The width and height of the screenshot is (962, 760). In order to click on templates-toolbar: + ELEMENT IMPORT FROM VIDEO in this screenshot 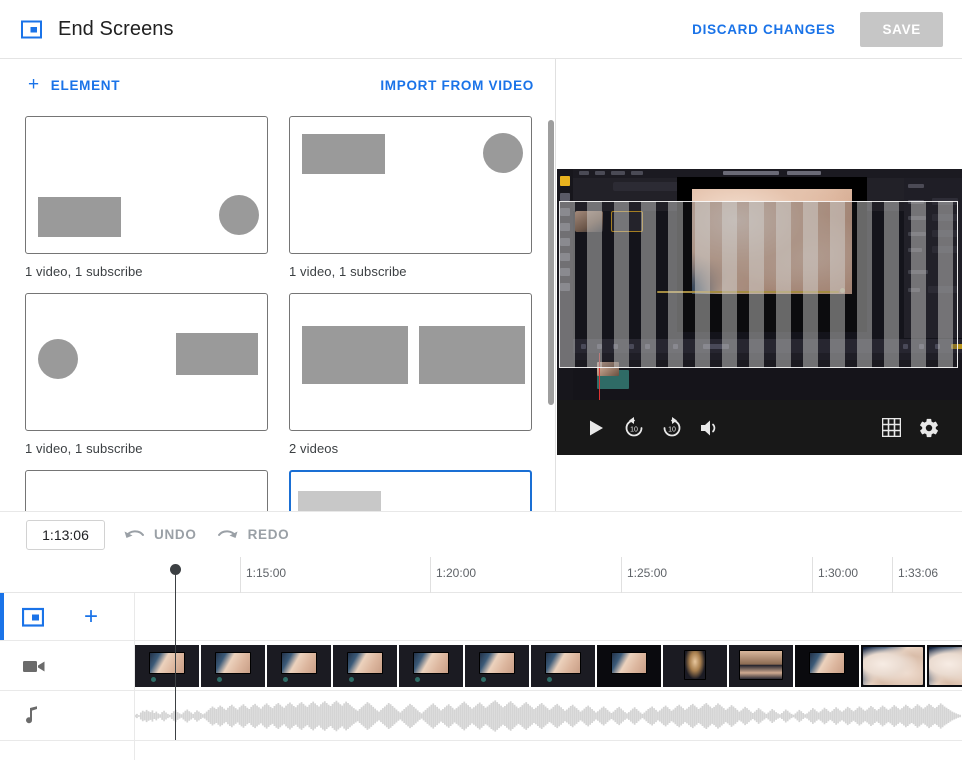, I will do `click(277, 85)`.